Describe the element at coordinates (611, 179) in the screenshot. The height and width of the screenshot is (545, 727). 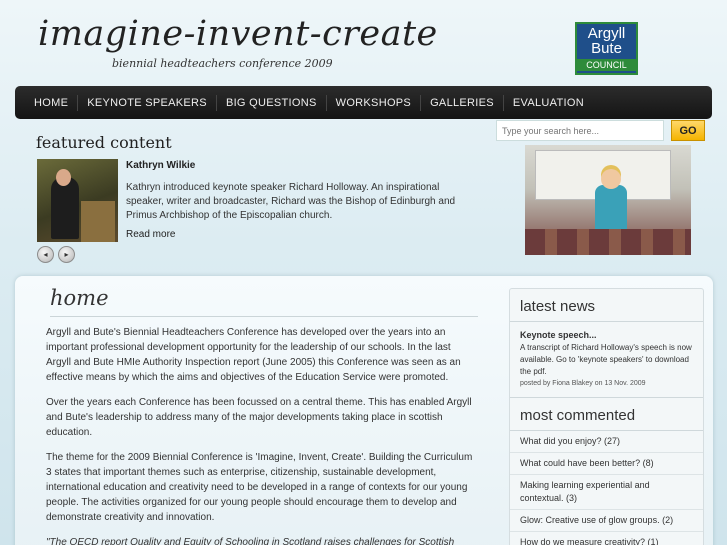
I see `teacher-head` at that location.